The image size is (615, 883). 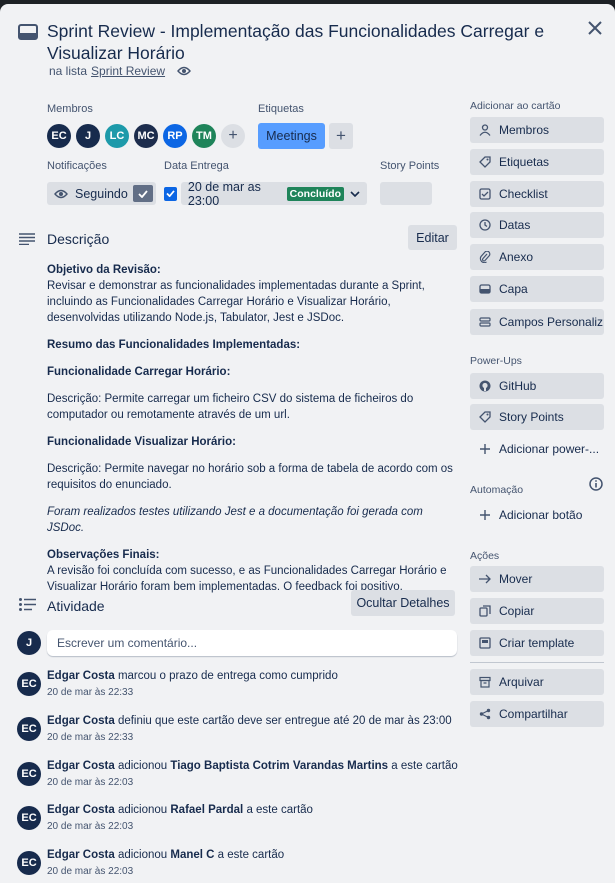 What do you see at coordinates (541, 515) in the screenshot?
I see `add-automation-label: Adicionar botão` at bounding box center [541, 515].